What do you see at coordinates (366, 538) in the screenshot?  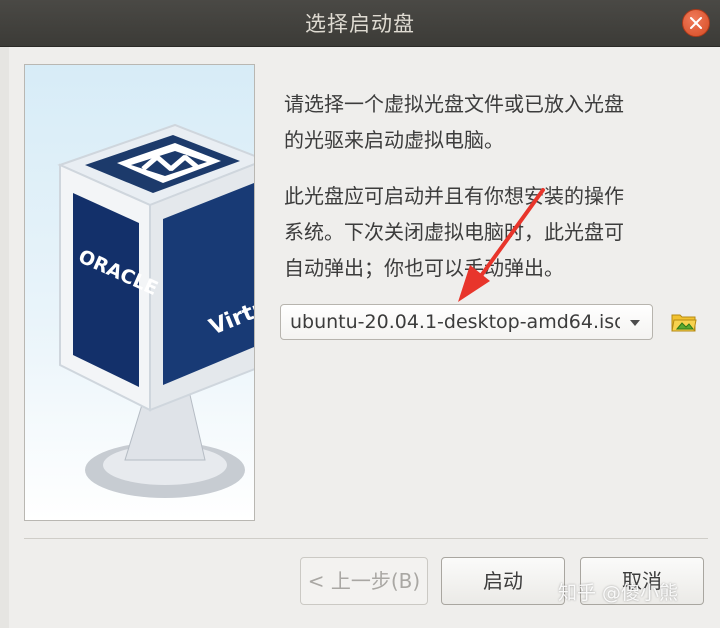 I see `button-separator` at bounding box center [366, 538].